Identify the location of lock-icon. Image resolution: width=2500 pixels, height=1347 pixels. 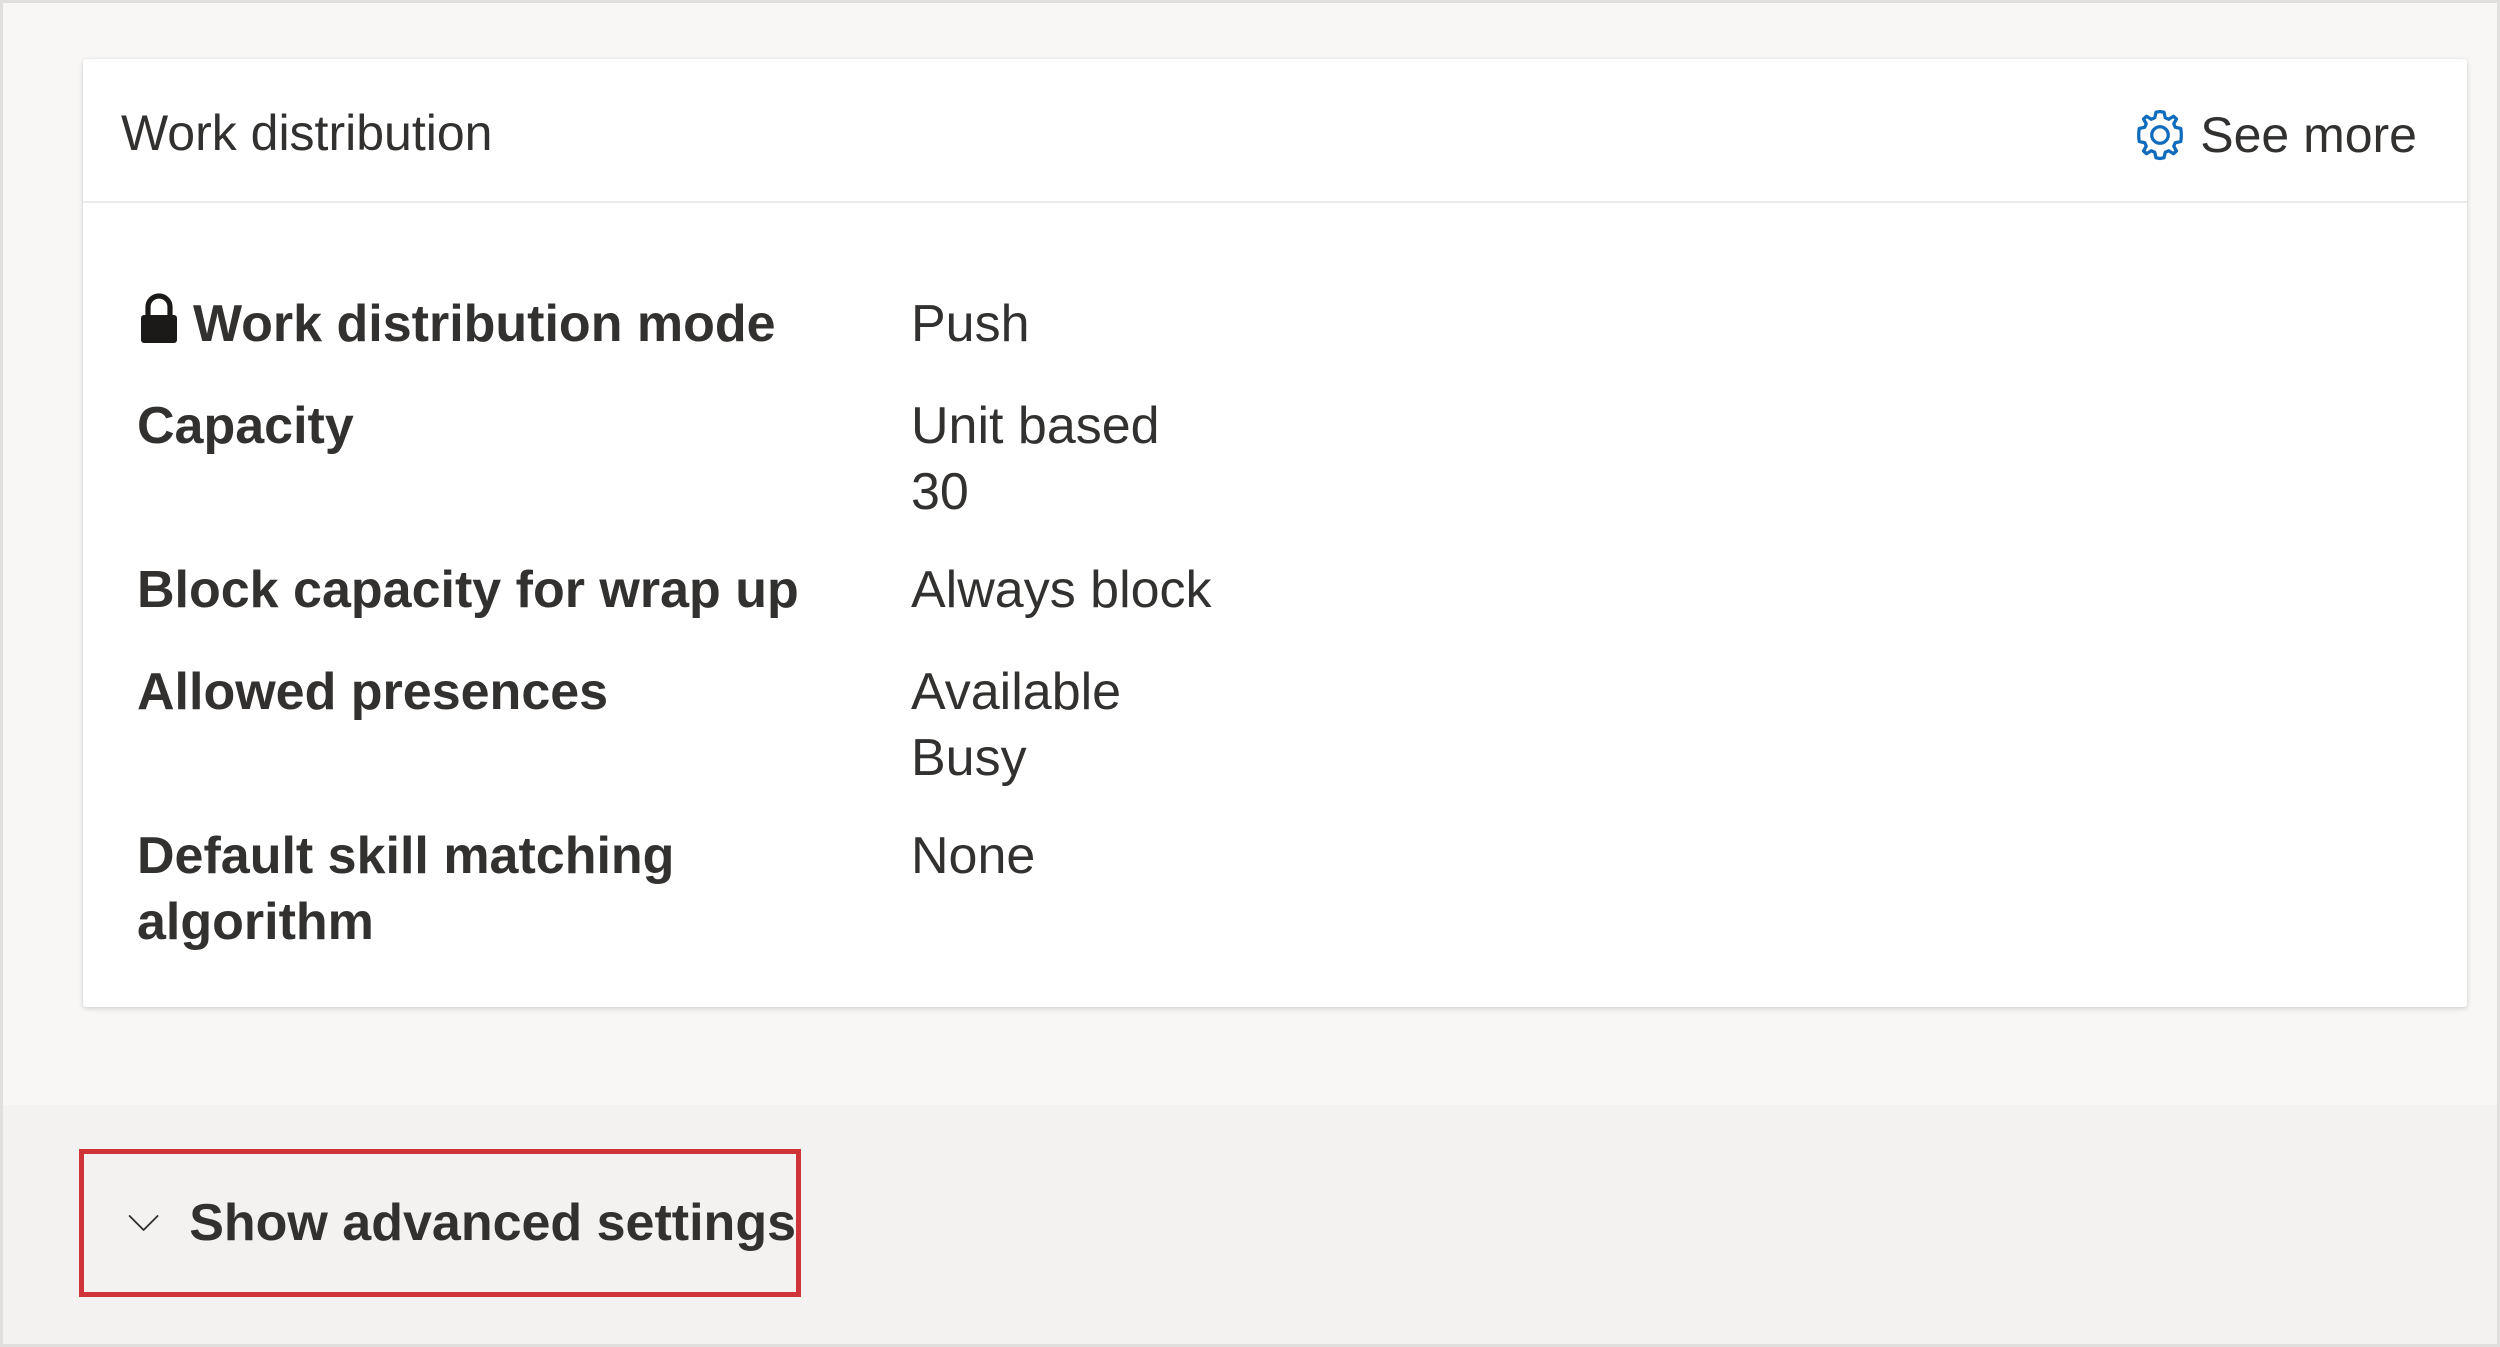
(159, 318).